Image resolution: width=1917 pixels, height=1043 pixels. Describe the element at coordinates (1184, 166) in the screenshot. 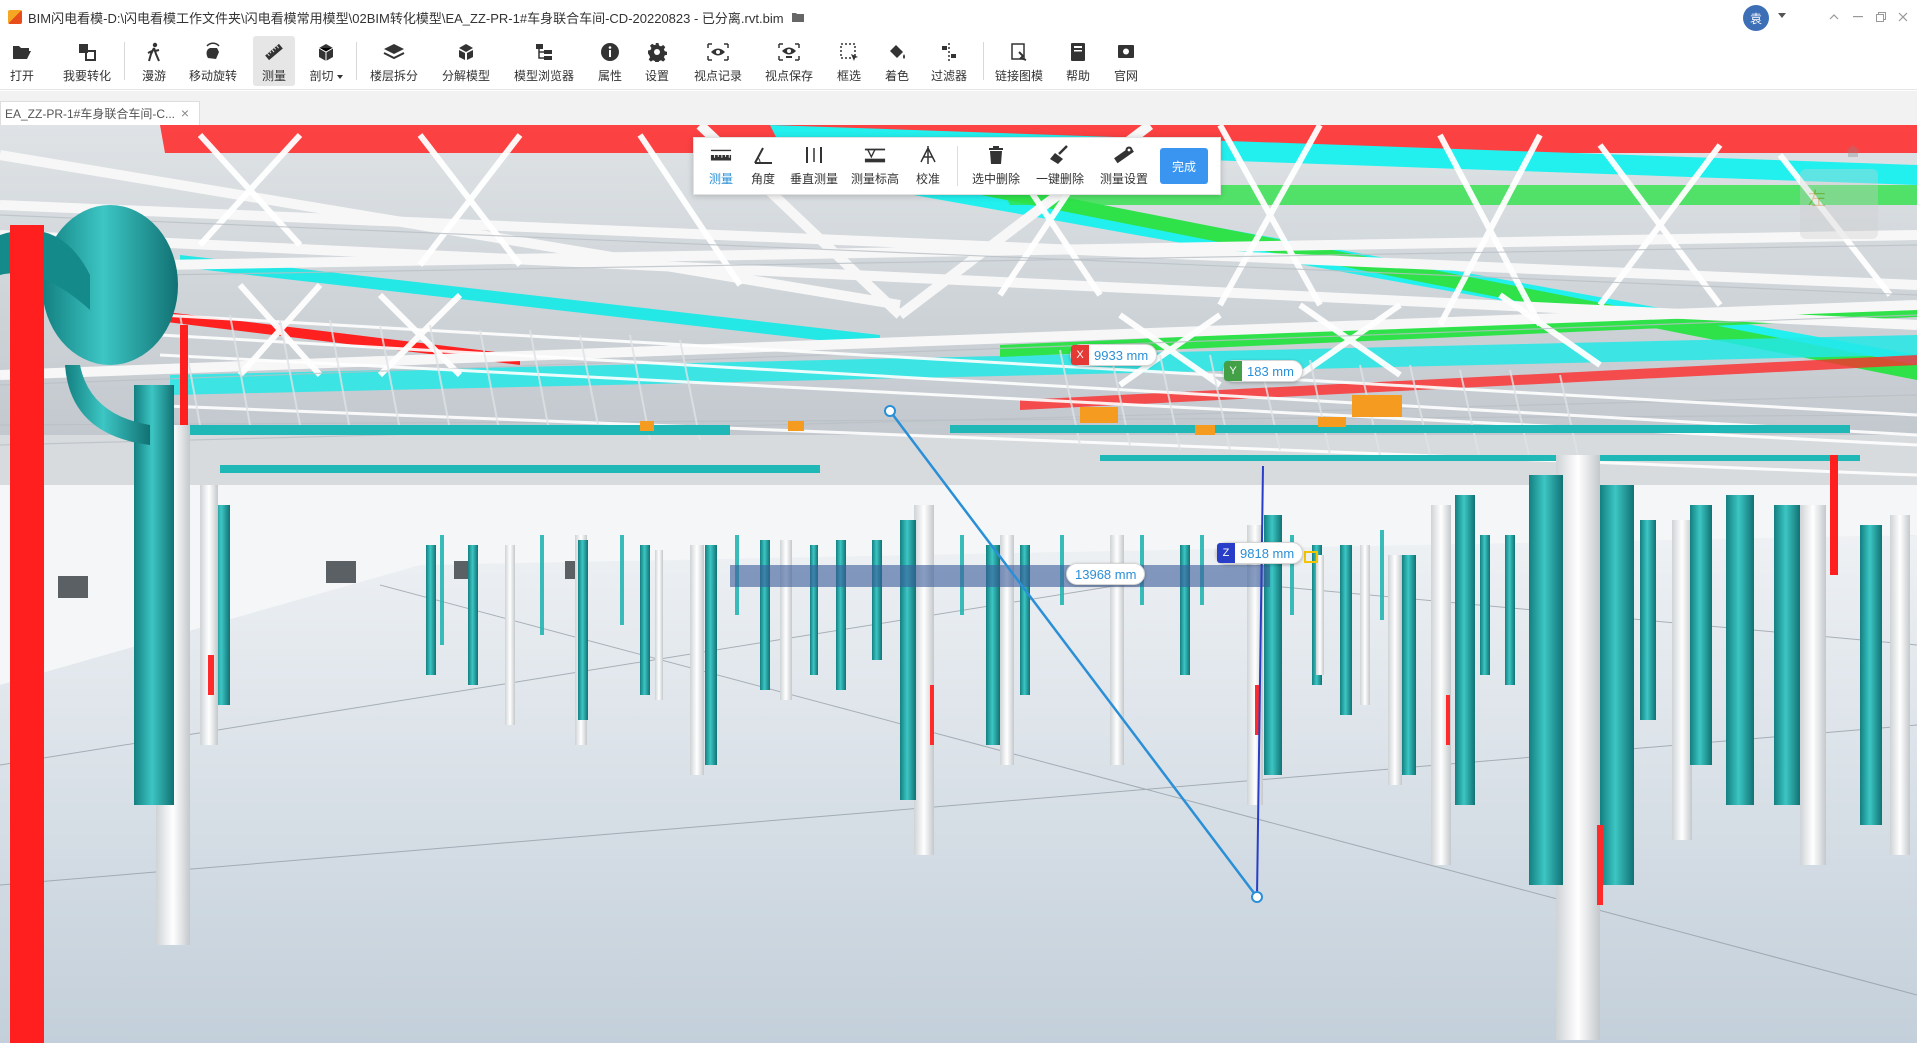

I see `done-button: 完成` at that location.